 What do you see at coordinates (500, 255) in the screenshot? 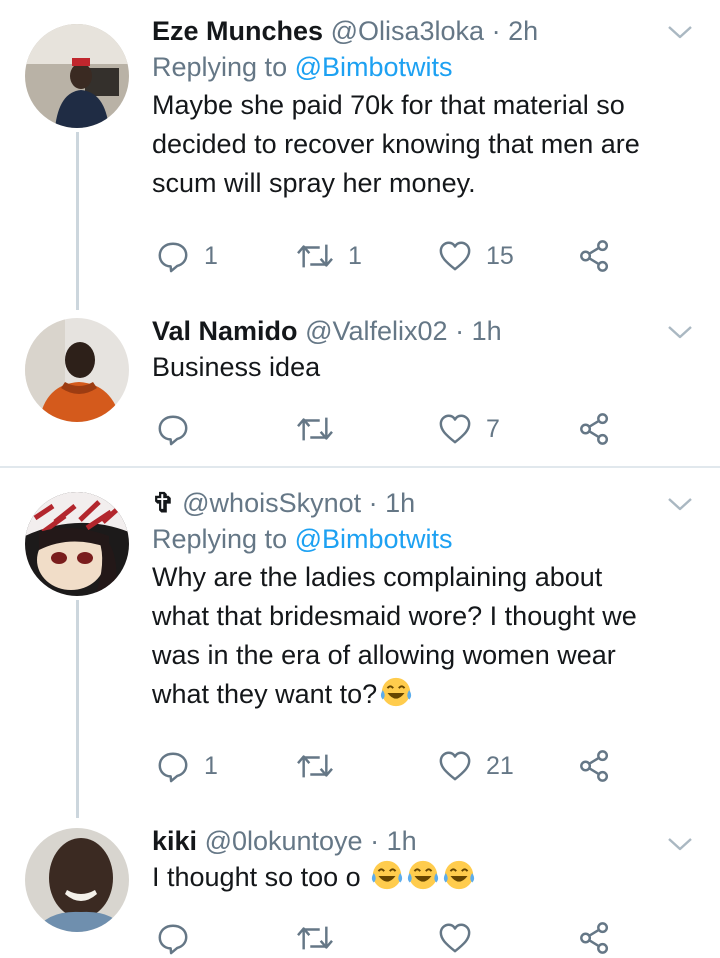
I see `like-count: 15` at bounding box center [500, 255].